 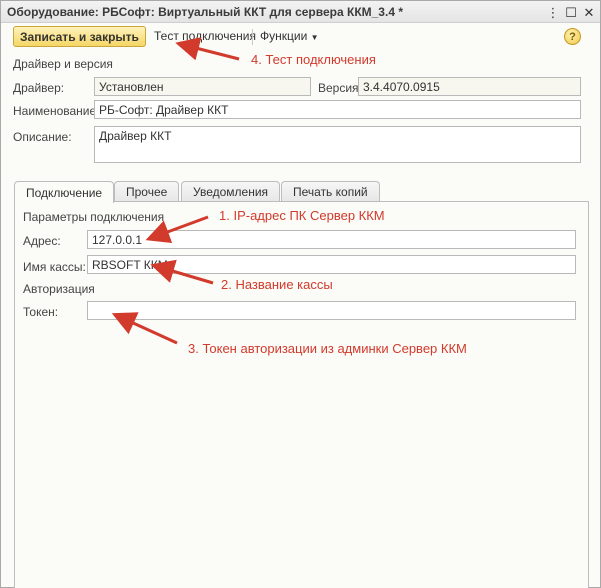 What do you see at coordinates (572, 36) in the screenshot?
I see `help-icon: ?` at bounding box center [572, 36].